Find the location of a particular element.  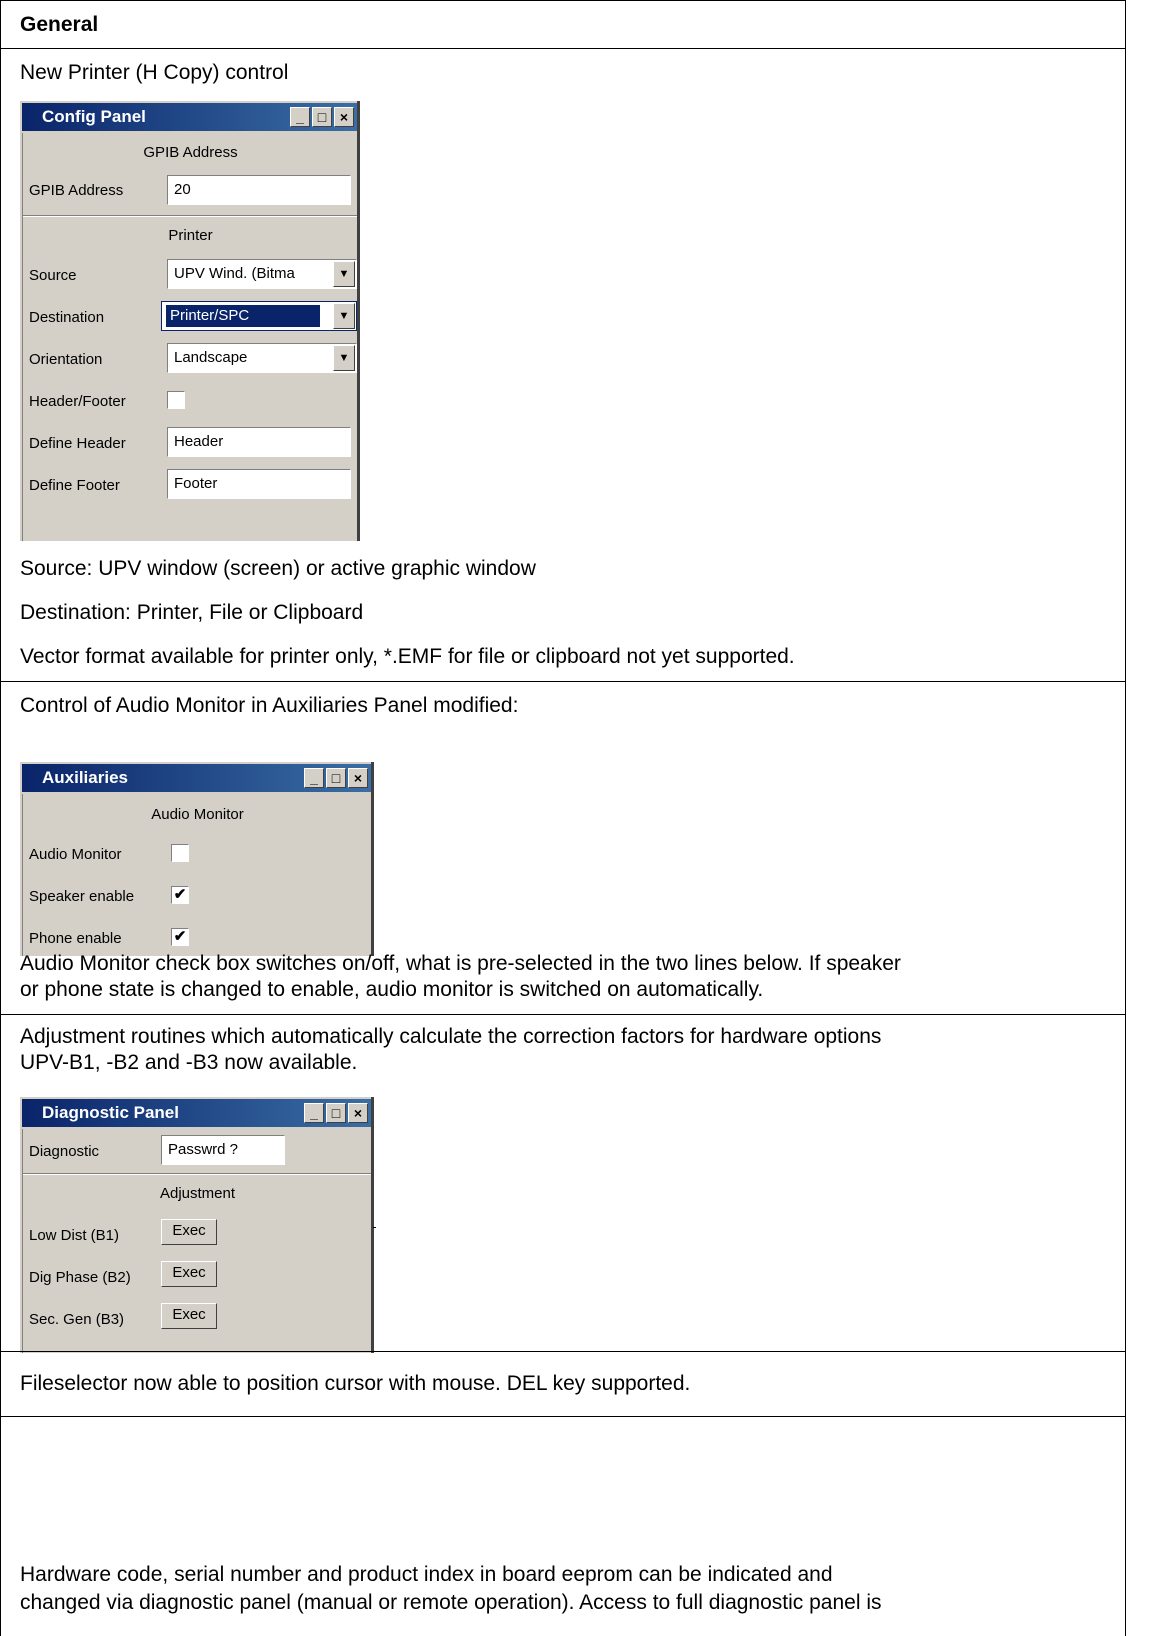

dig-phase-label: Dig Phase (B2) is located at coordinates (80, 1277).